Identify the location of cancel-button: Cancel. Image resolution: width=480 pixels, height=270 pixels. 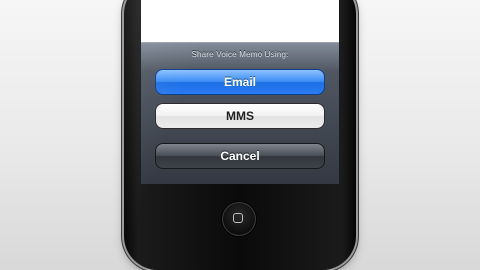
(240, 156).